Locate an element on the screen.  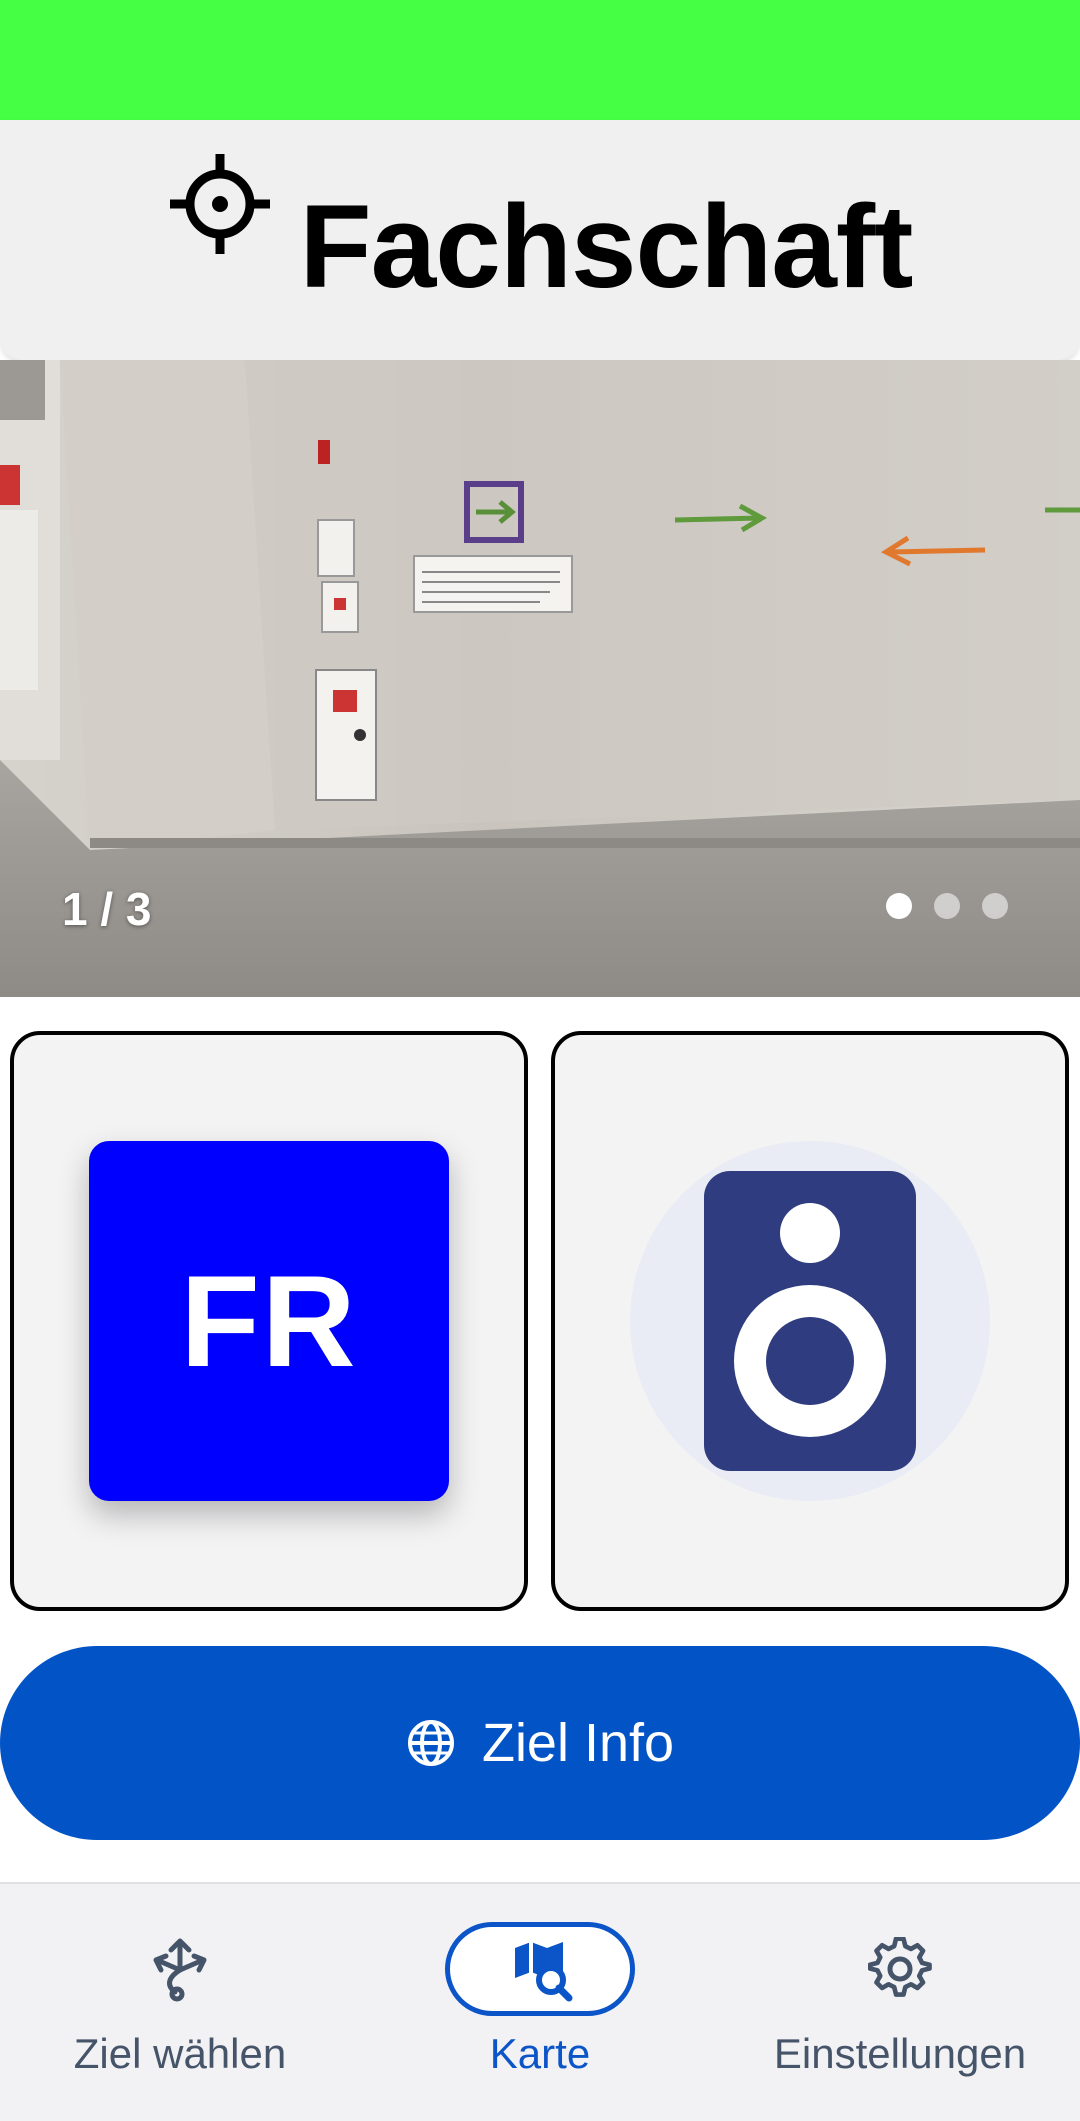
globe-icon is located at coordinates (430, 1743).